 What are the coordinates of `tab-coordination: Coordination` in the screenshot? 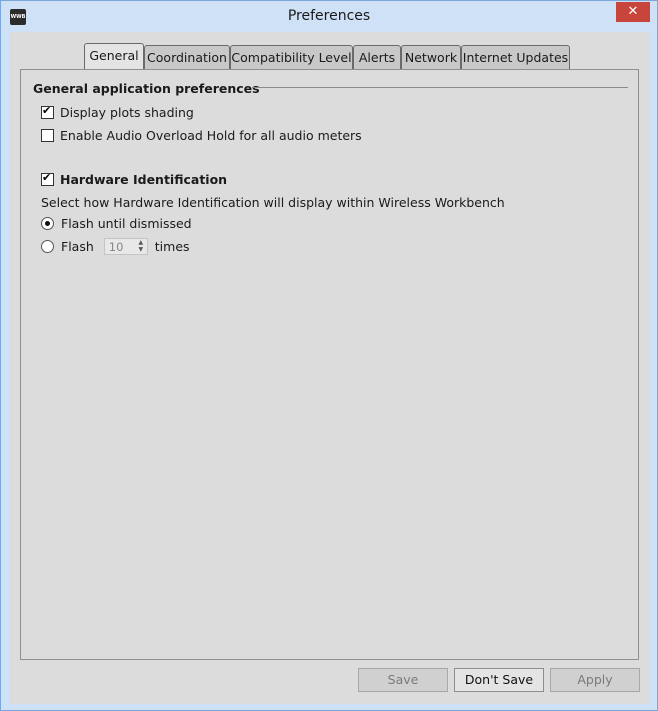 It's located at (187, 57).